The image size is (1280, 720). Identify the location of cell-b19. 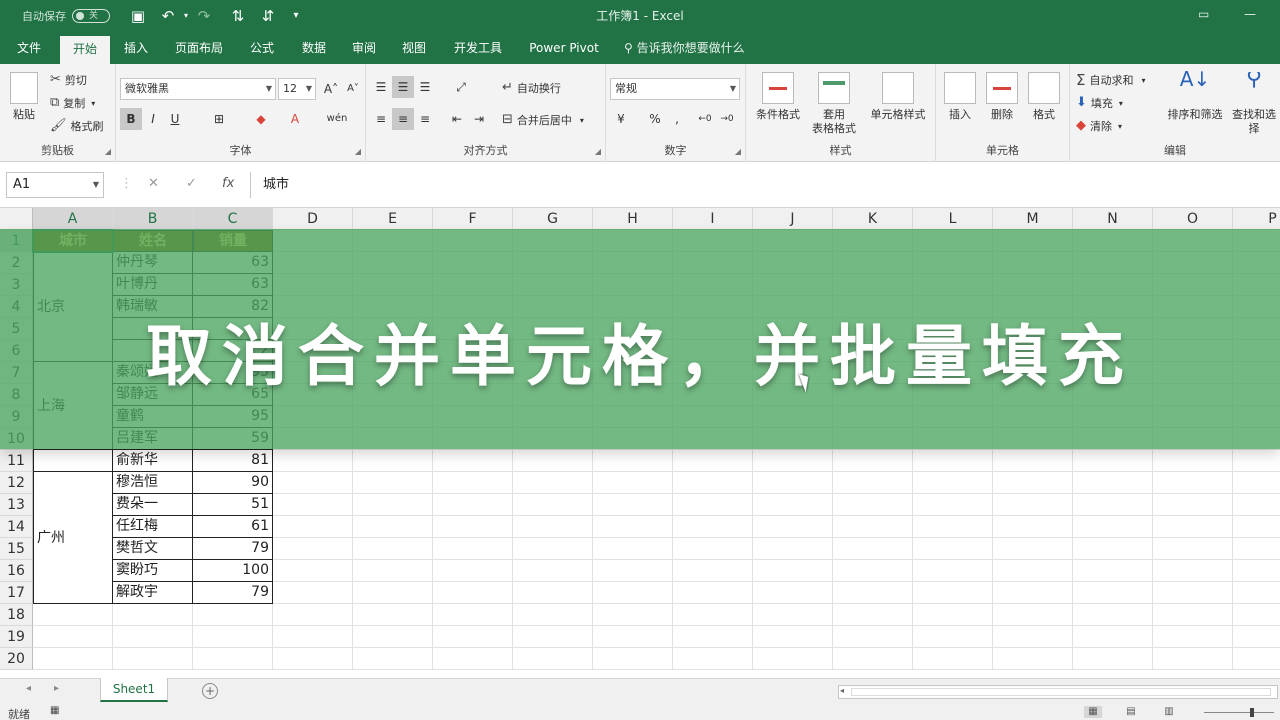
(153, 637).